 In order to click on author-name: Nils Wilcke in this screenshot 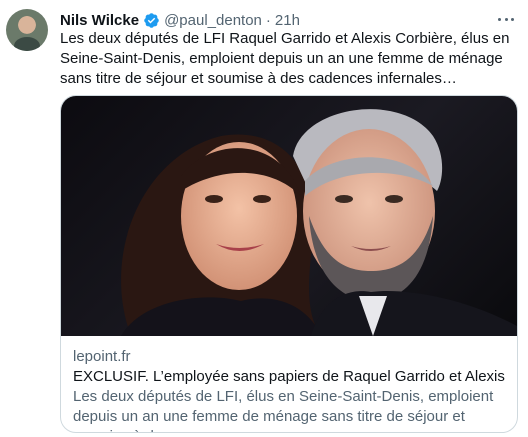, I will do `click(99, 20)`.